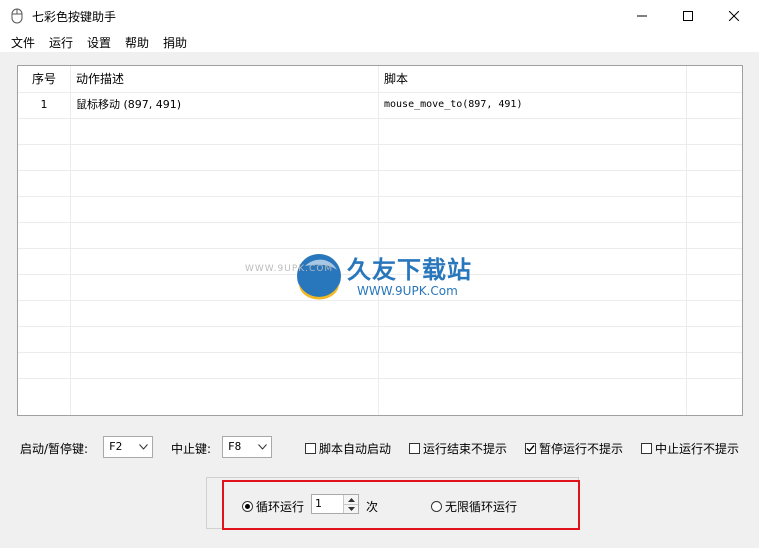  Describe the element at coordinates (335, 504) in the screenshot. I see `loop-count-spinner: 1` at that location.